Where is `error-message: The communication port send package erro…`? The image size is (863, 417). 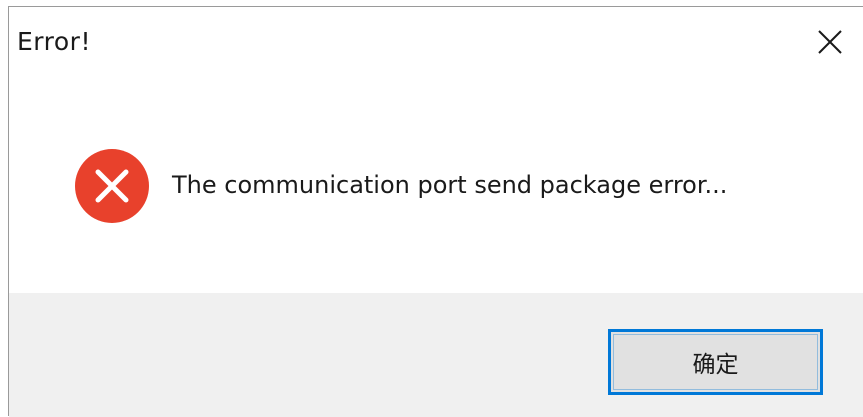 error-message: The communication port send package erro… is located at coordinates (450, 185).